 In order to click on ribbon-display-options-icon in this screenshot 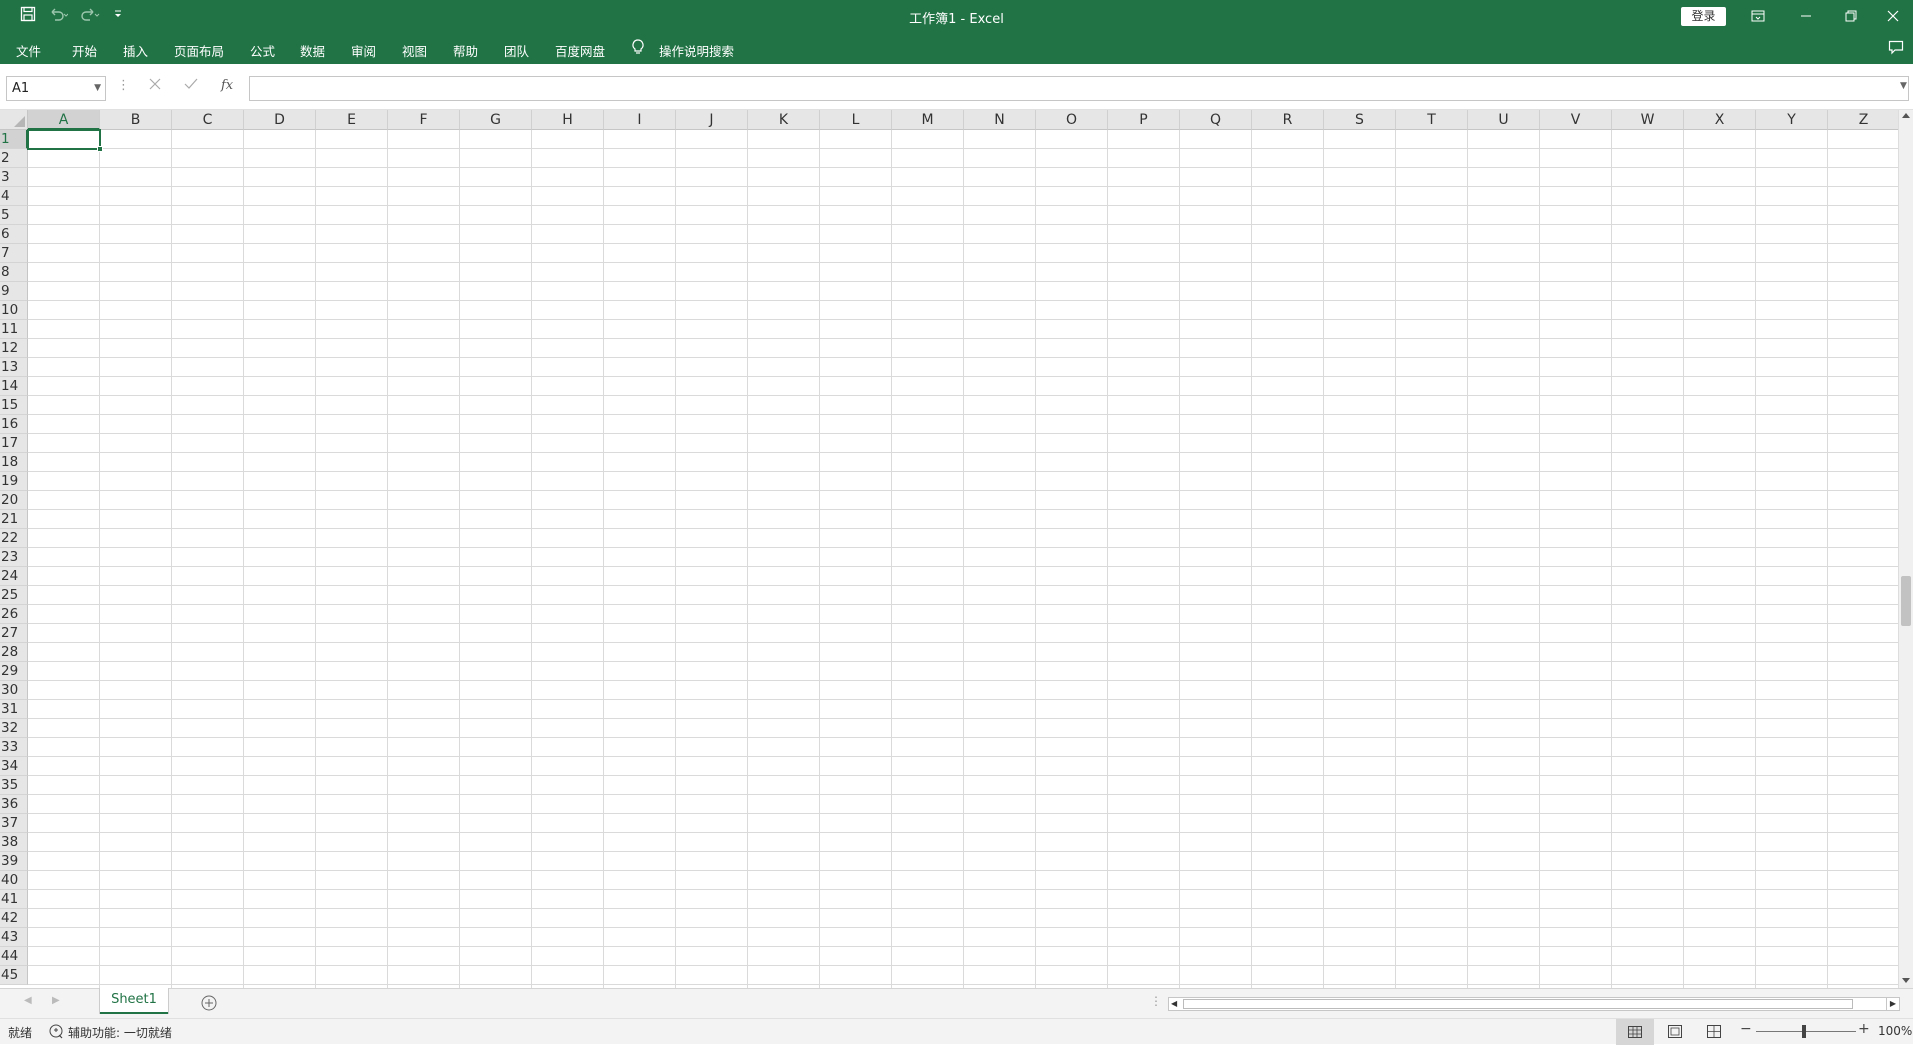, I will do `click(1757, 16)`.